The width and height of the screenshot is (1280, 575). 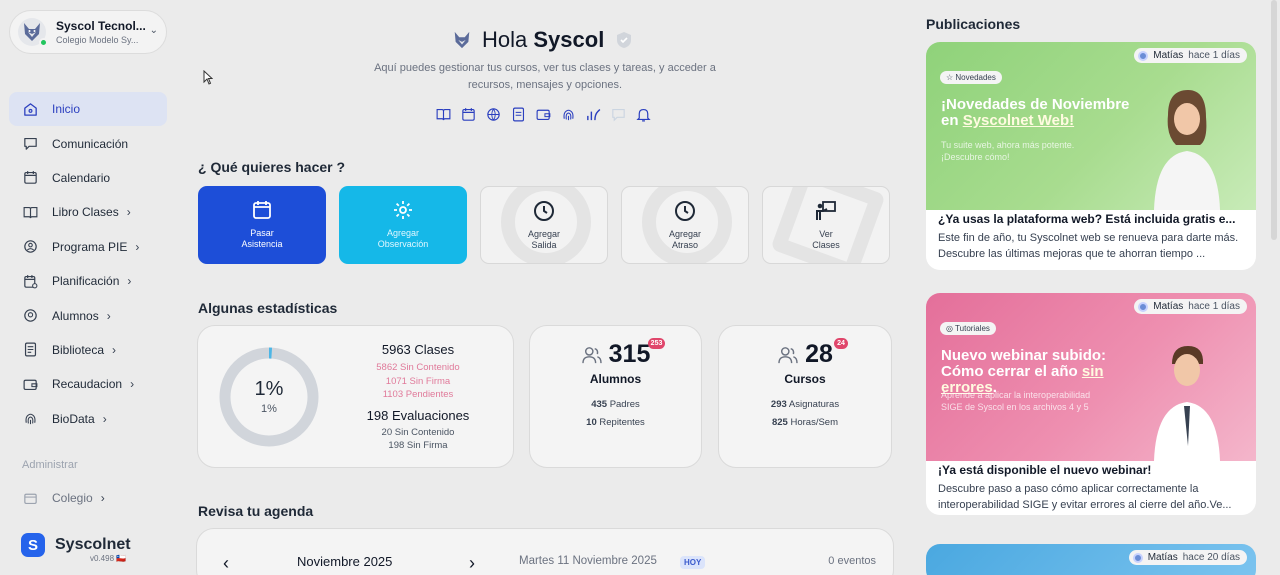 I want to click on agregar-atraso-button: Agregar Atraso, so click(x=685, y=225).